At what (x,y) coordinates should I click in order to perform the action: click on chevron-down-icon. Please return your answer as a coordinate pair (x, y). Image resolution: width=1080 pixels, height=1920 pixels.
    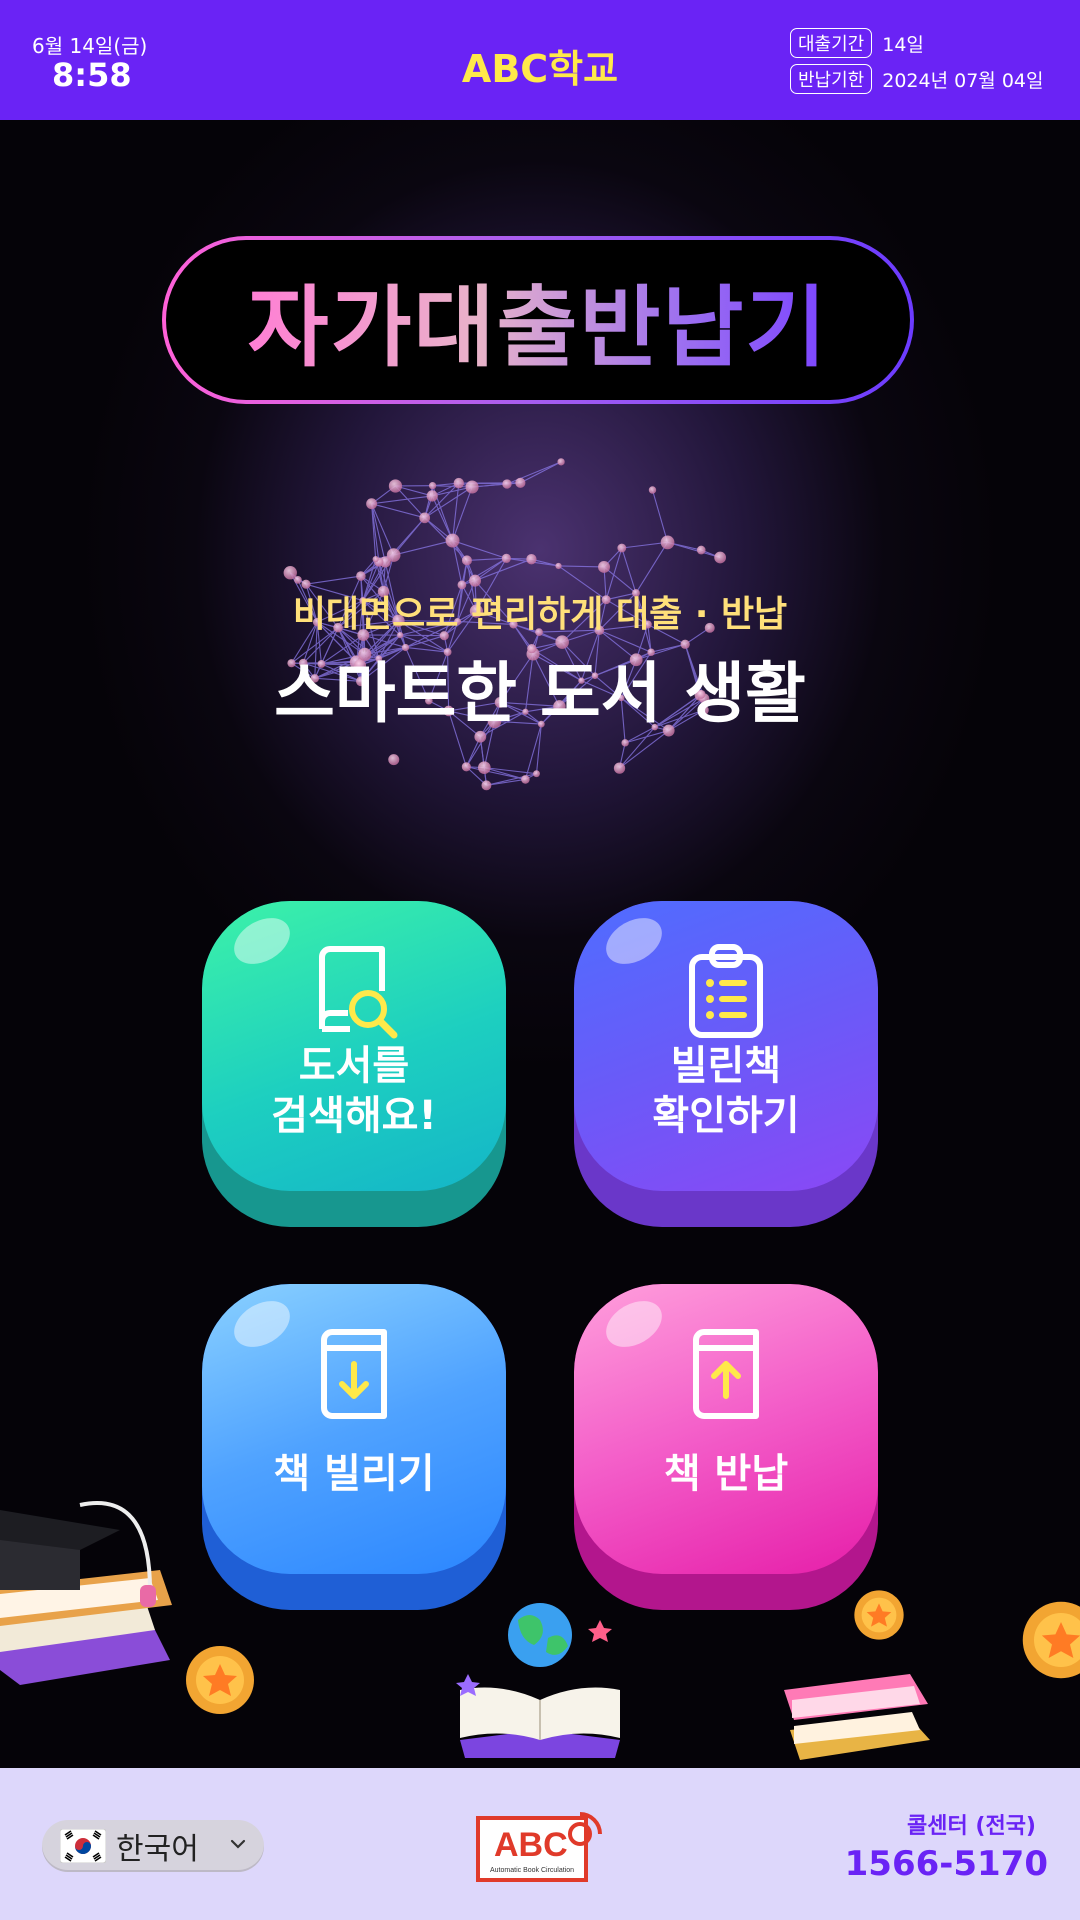
    Looking at the image, I should click on (238, 1844).